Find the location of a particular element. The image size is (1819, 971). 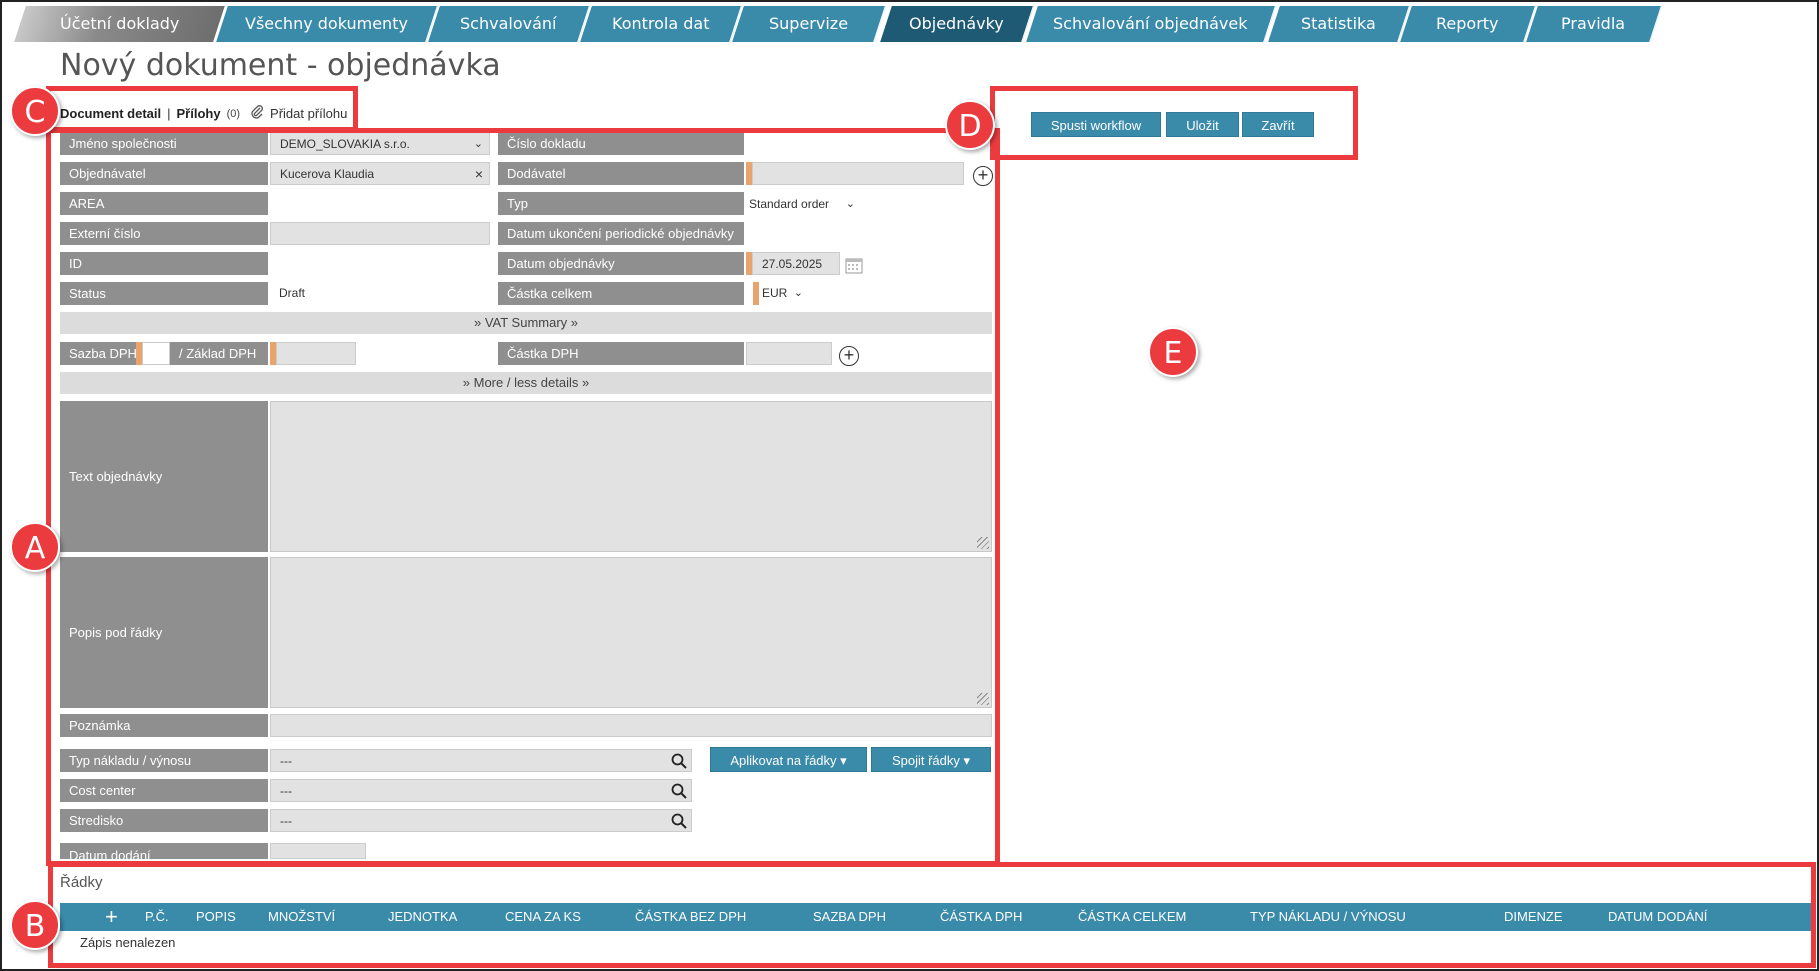

annotation-box-c is located at coordinates (202, 109).